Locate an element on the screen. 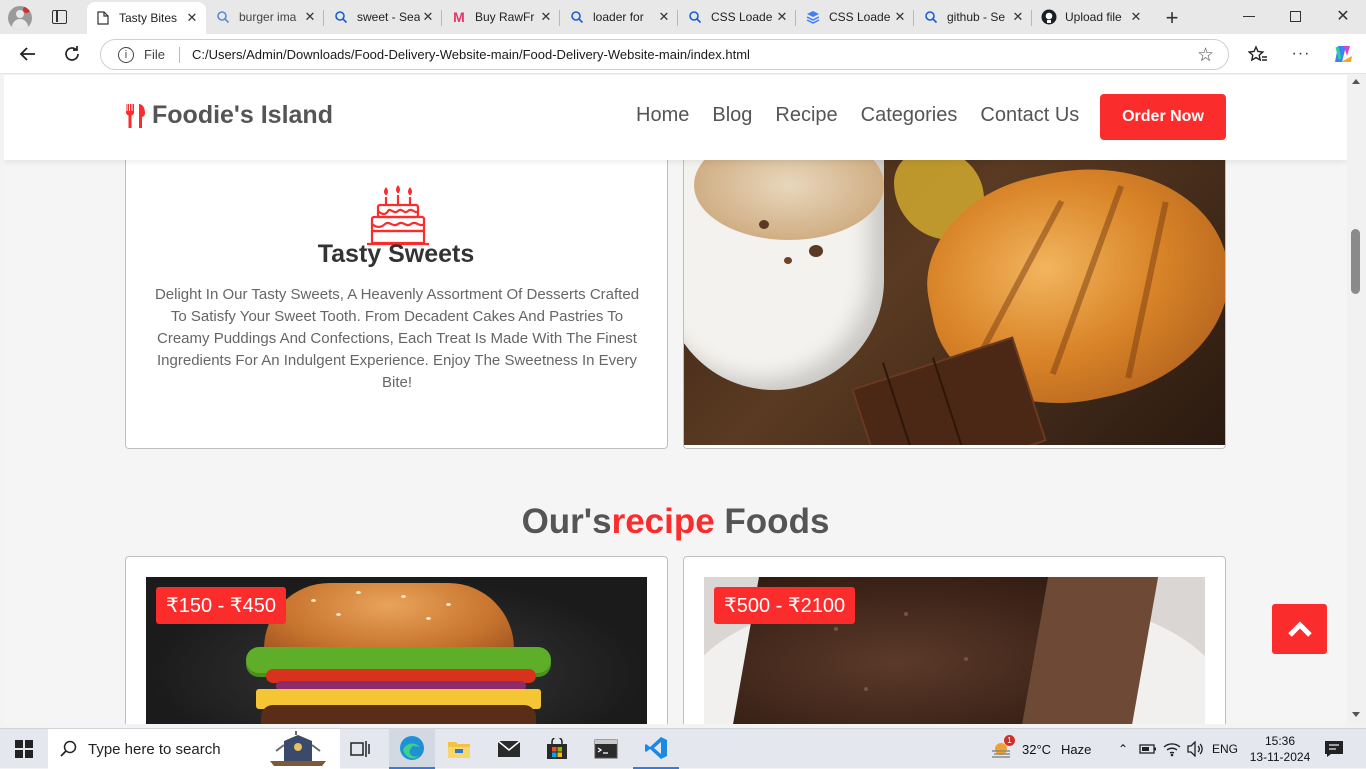 The width and height of the screenshot is (1366, 769). scroll-up-arrow is located at coordinates (1356, 81).